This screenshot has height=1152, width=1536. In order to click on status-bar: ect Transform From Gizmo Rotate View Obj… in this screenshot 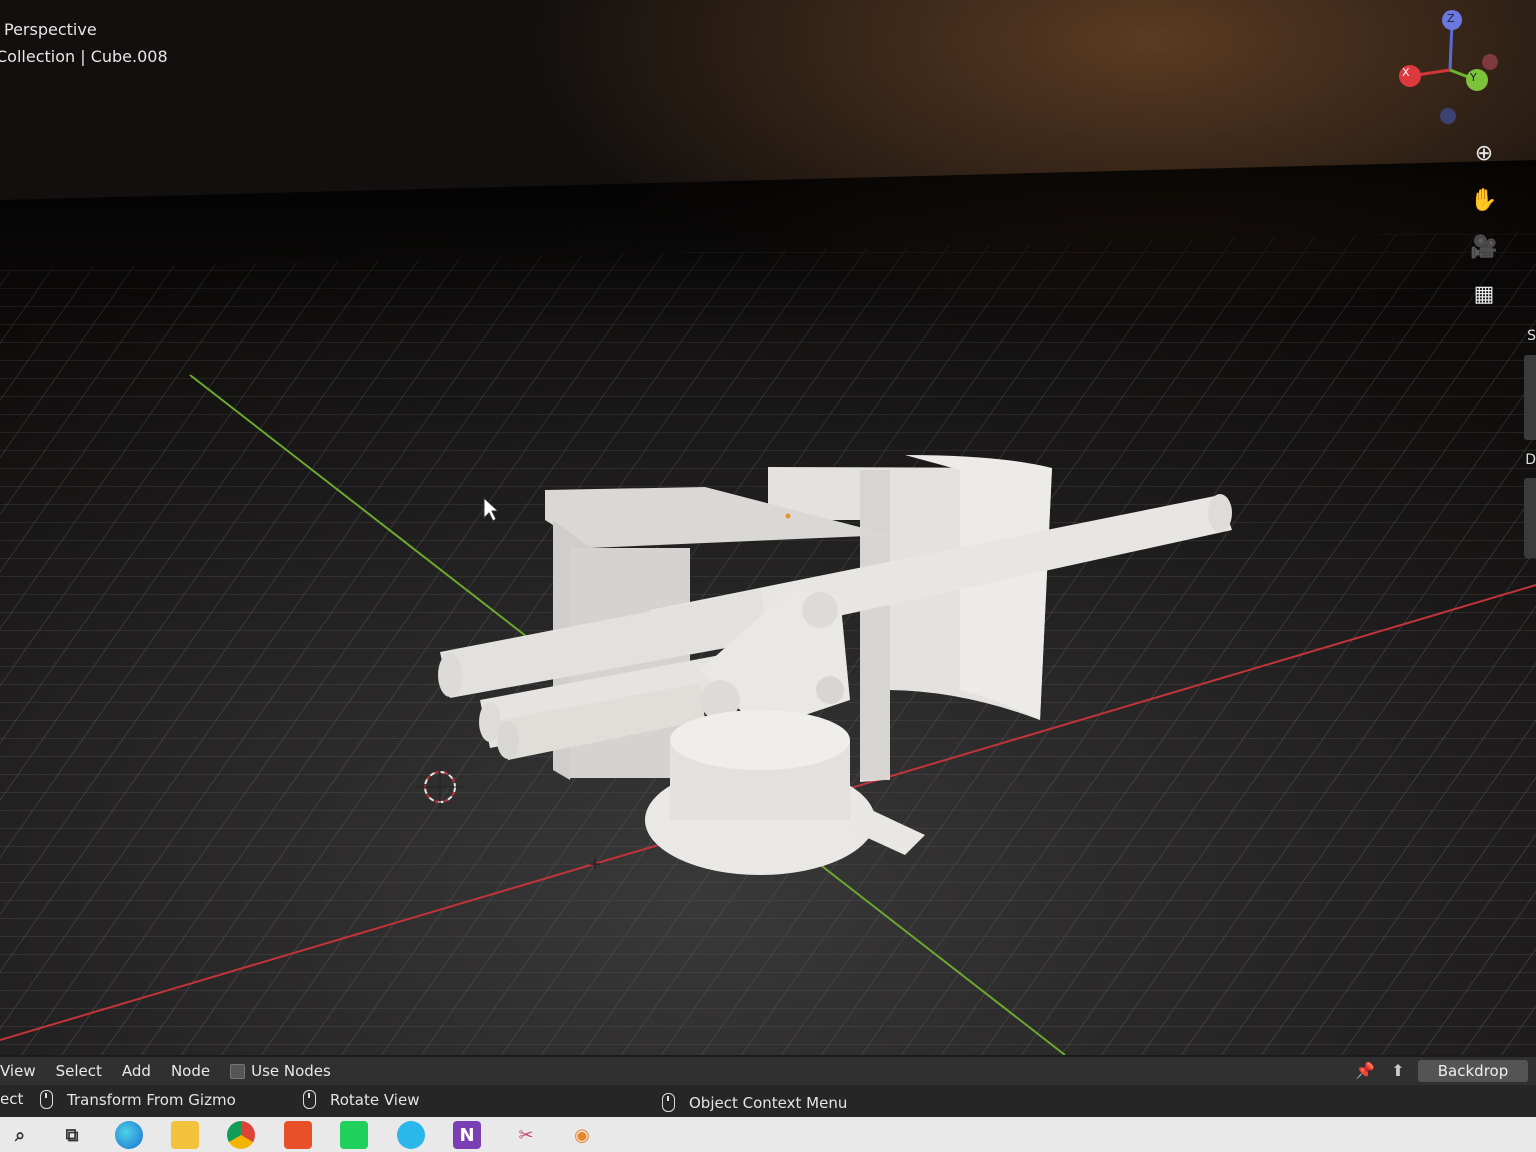, I will do `click(768, 1101)`.